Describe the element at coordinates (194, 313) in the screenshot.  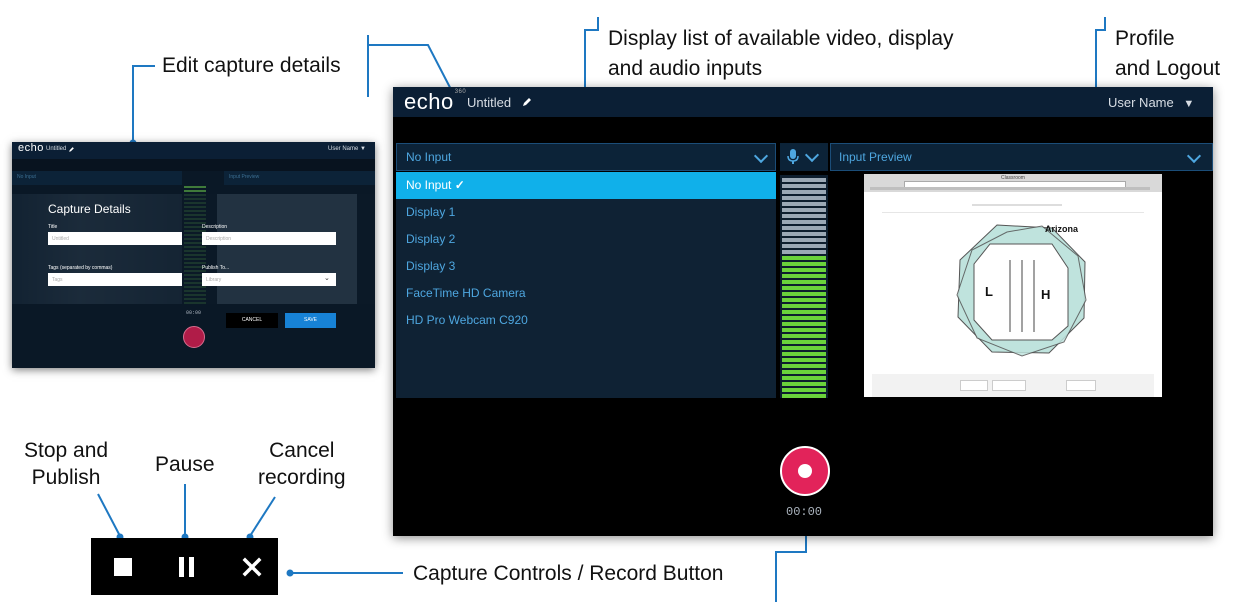
I see `small-timer: 00:00` at that location.